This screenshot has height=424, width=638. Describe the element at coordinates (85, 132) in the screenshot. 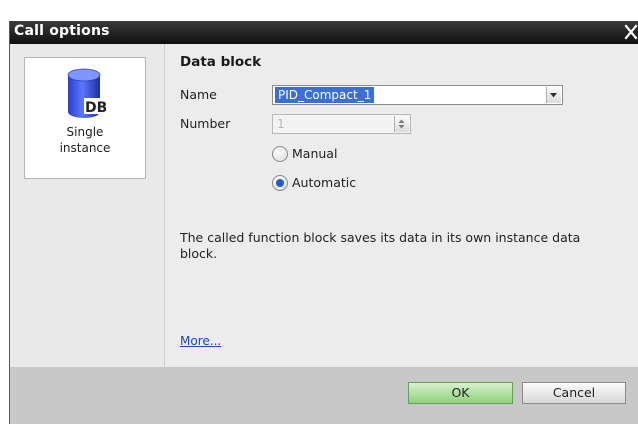

I see `card-label-line1: Single` at that location.